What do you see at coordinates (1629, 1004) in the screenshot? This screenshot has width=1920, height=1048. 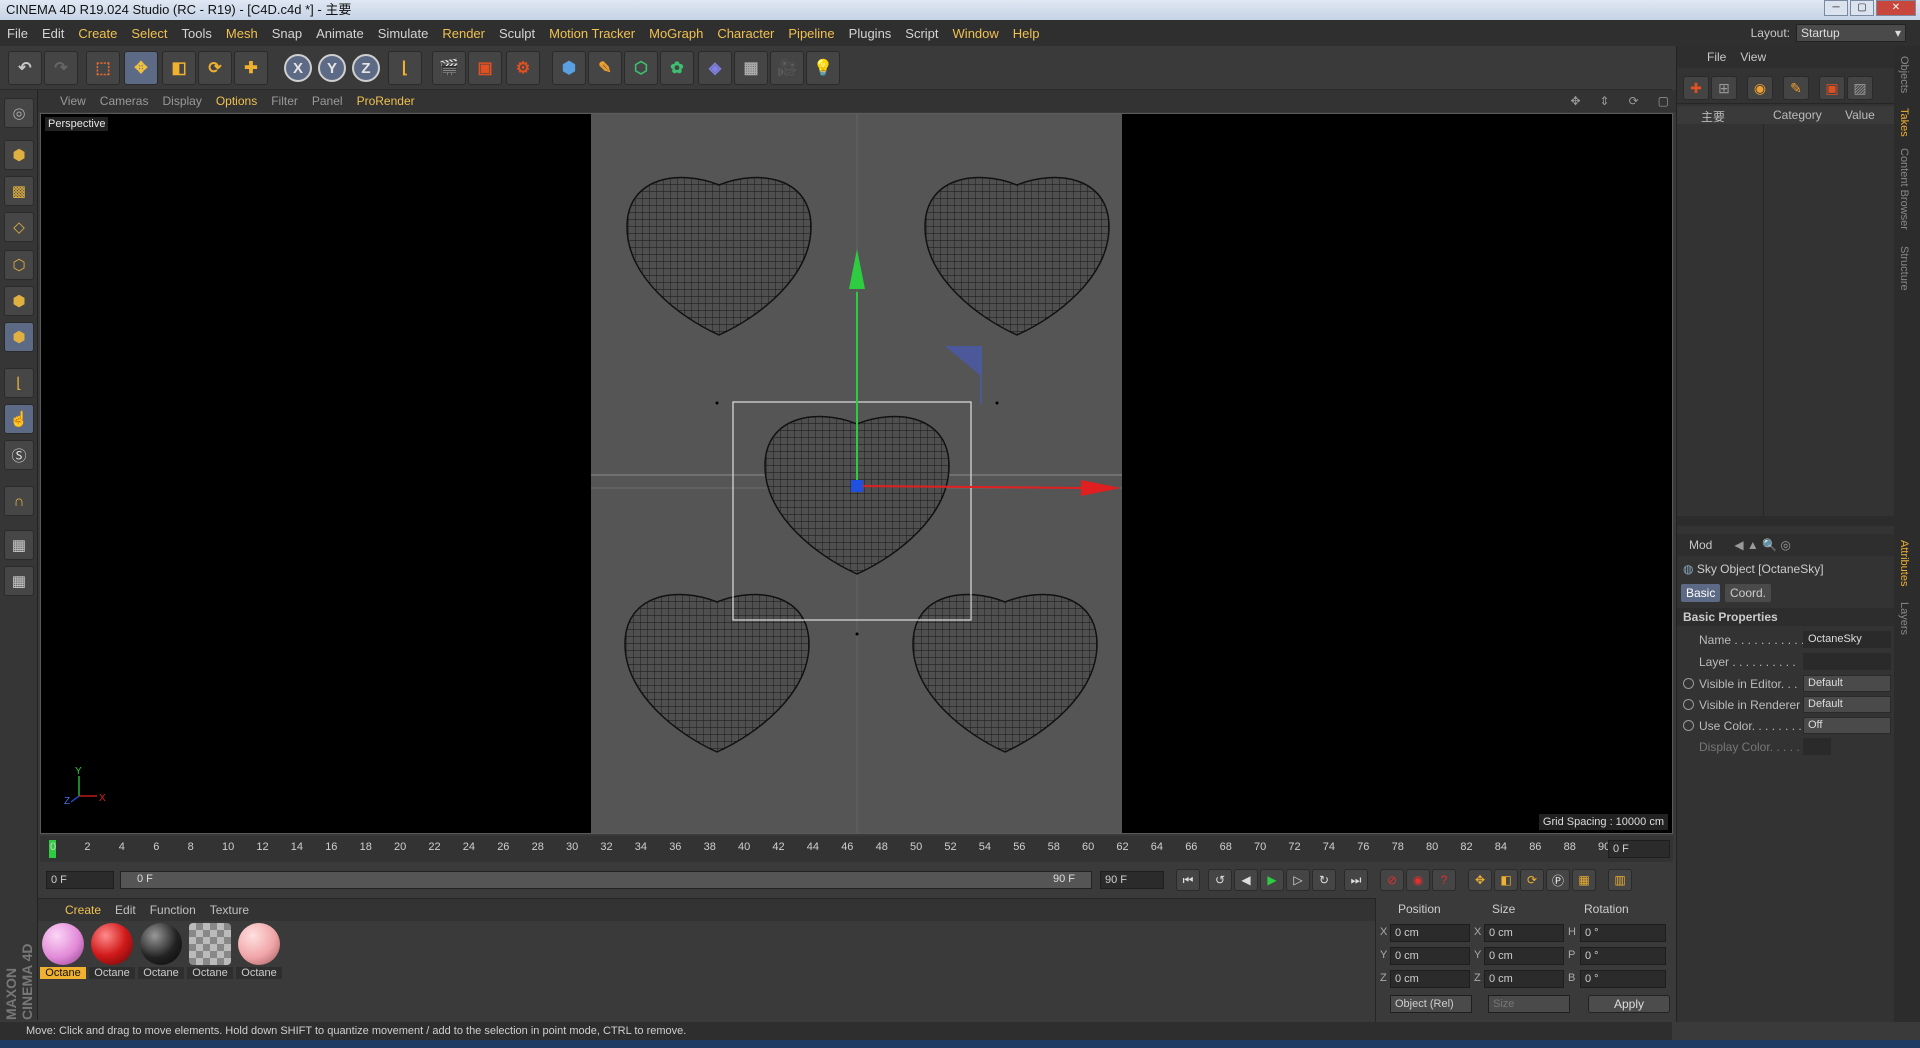 I see `apply-button: Apply` at bounding box center [1629, 1004].